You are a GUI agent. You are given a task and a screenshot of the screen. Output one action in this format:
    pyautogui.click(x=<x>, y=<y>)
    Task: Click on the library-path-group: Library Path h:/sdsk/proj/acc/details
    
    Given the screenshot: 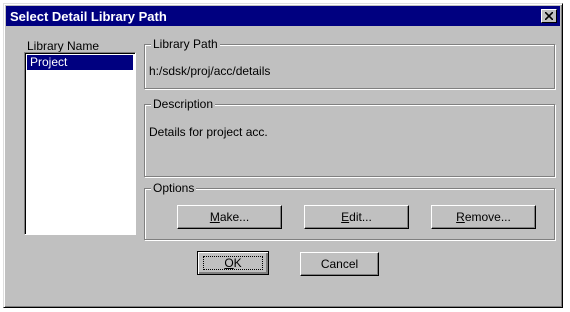 What is the action you would take?
    pyautogui.click(x=349, y=63)
    